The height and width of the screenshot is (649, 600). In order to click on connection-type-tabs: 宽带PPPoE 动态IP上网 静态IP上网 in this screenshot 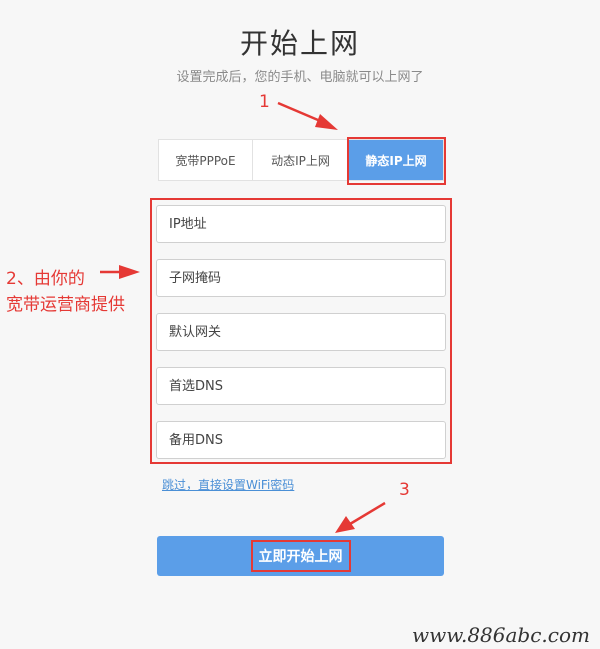, I will do `click(301, 160)`.